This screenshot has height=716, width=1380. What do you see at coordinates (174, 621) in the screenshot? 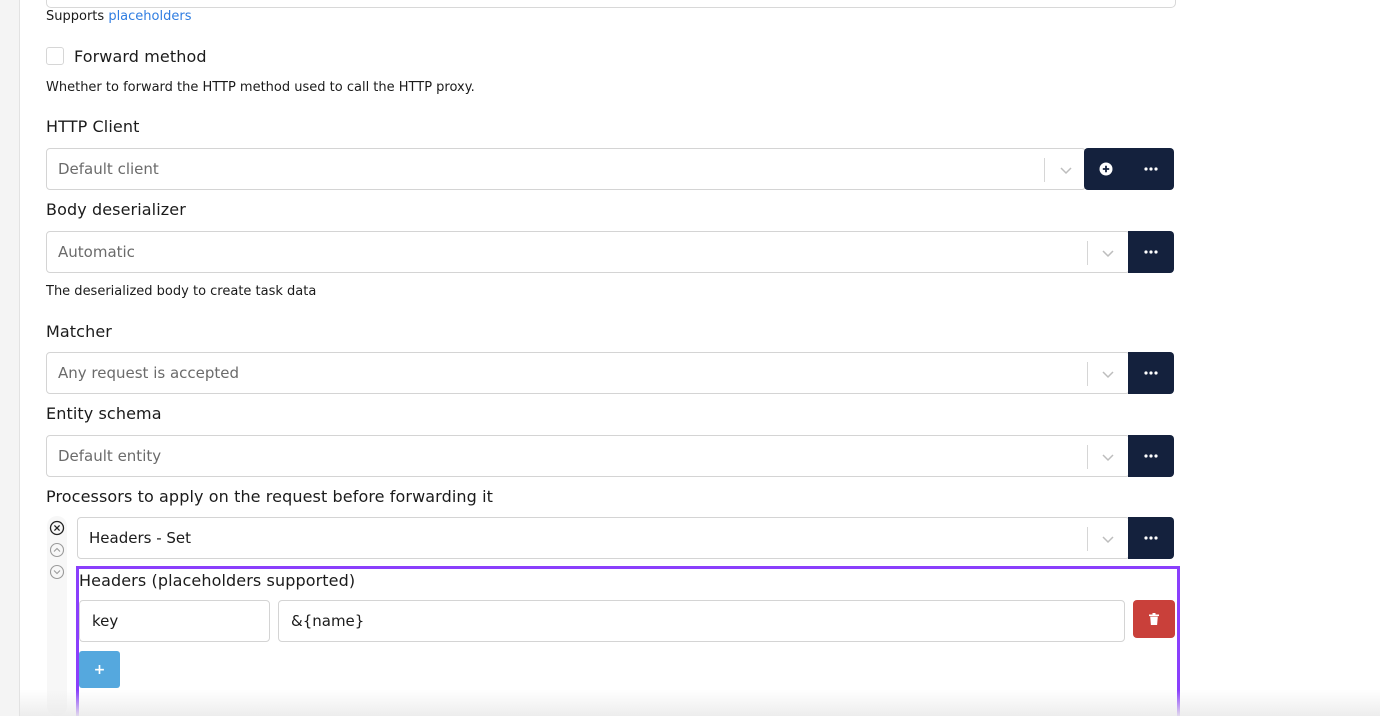
I see `header-key-input: key` at bounding box center [174, 621].